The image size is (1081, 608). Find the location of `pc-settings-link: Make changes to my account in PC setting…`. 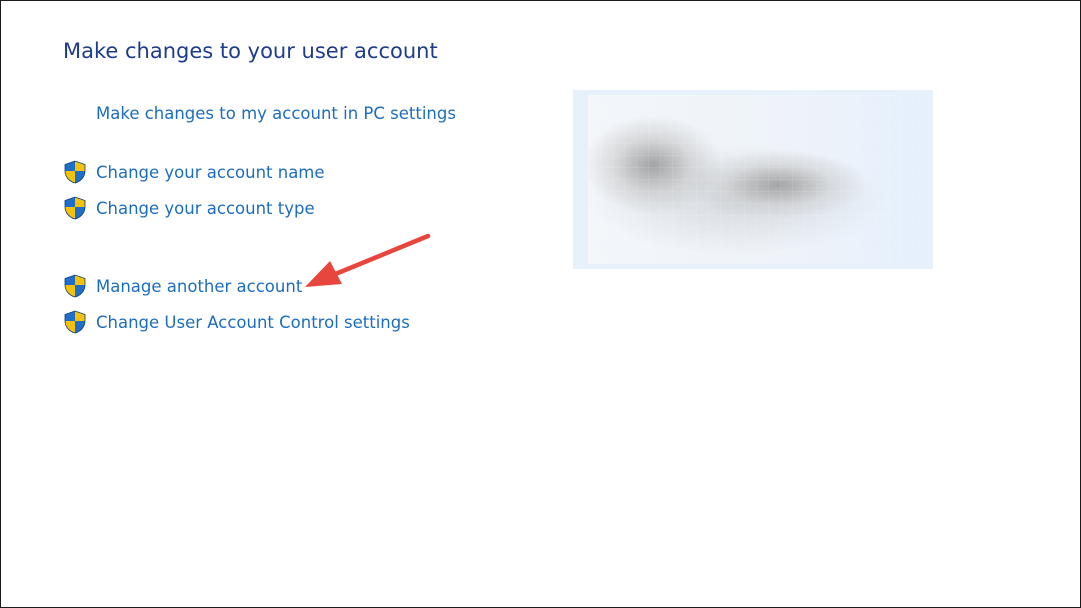

pc-settings-link: Make changes to my account in PC setting… is located at coordinates (276, 113).